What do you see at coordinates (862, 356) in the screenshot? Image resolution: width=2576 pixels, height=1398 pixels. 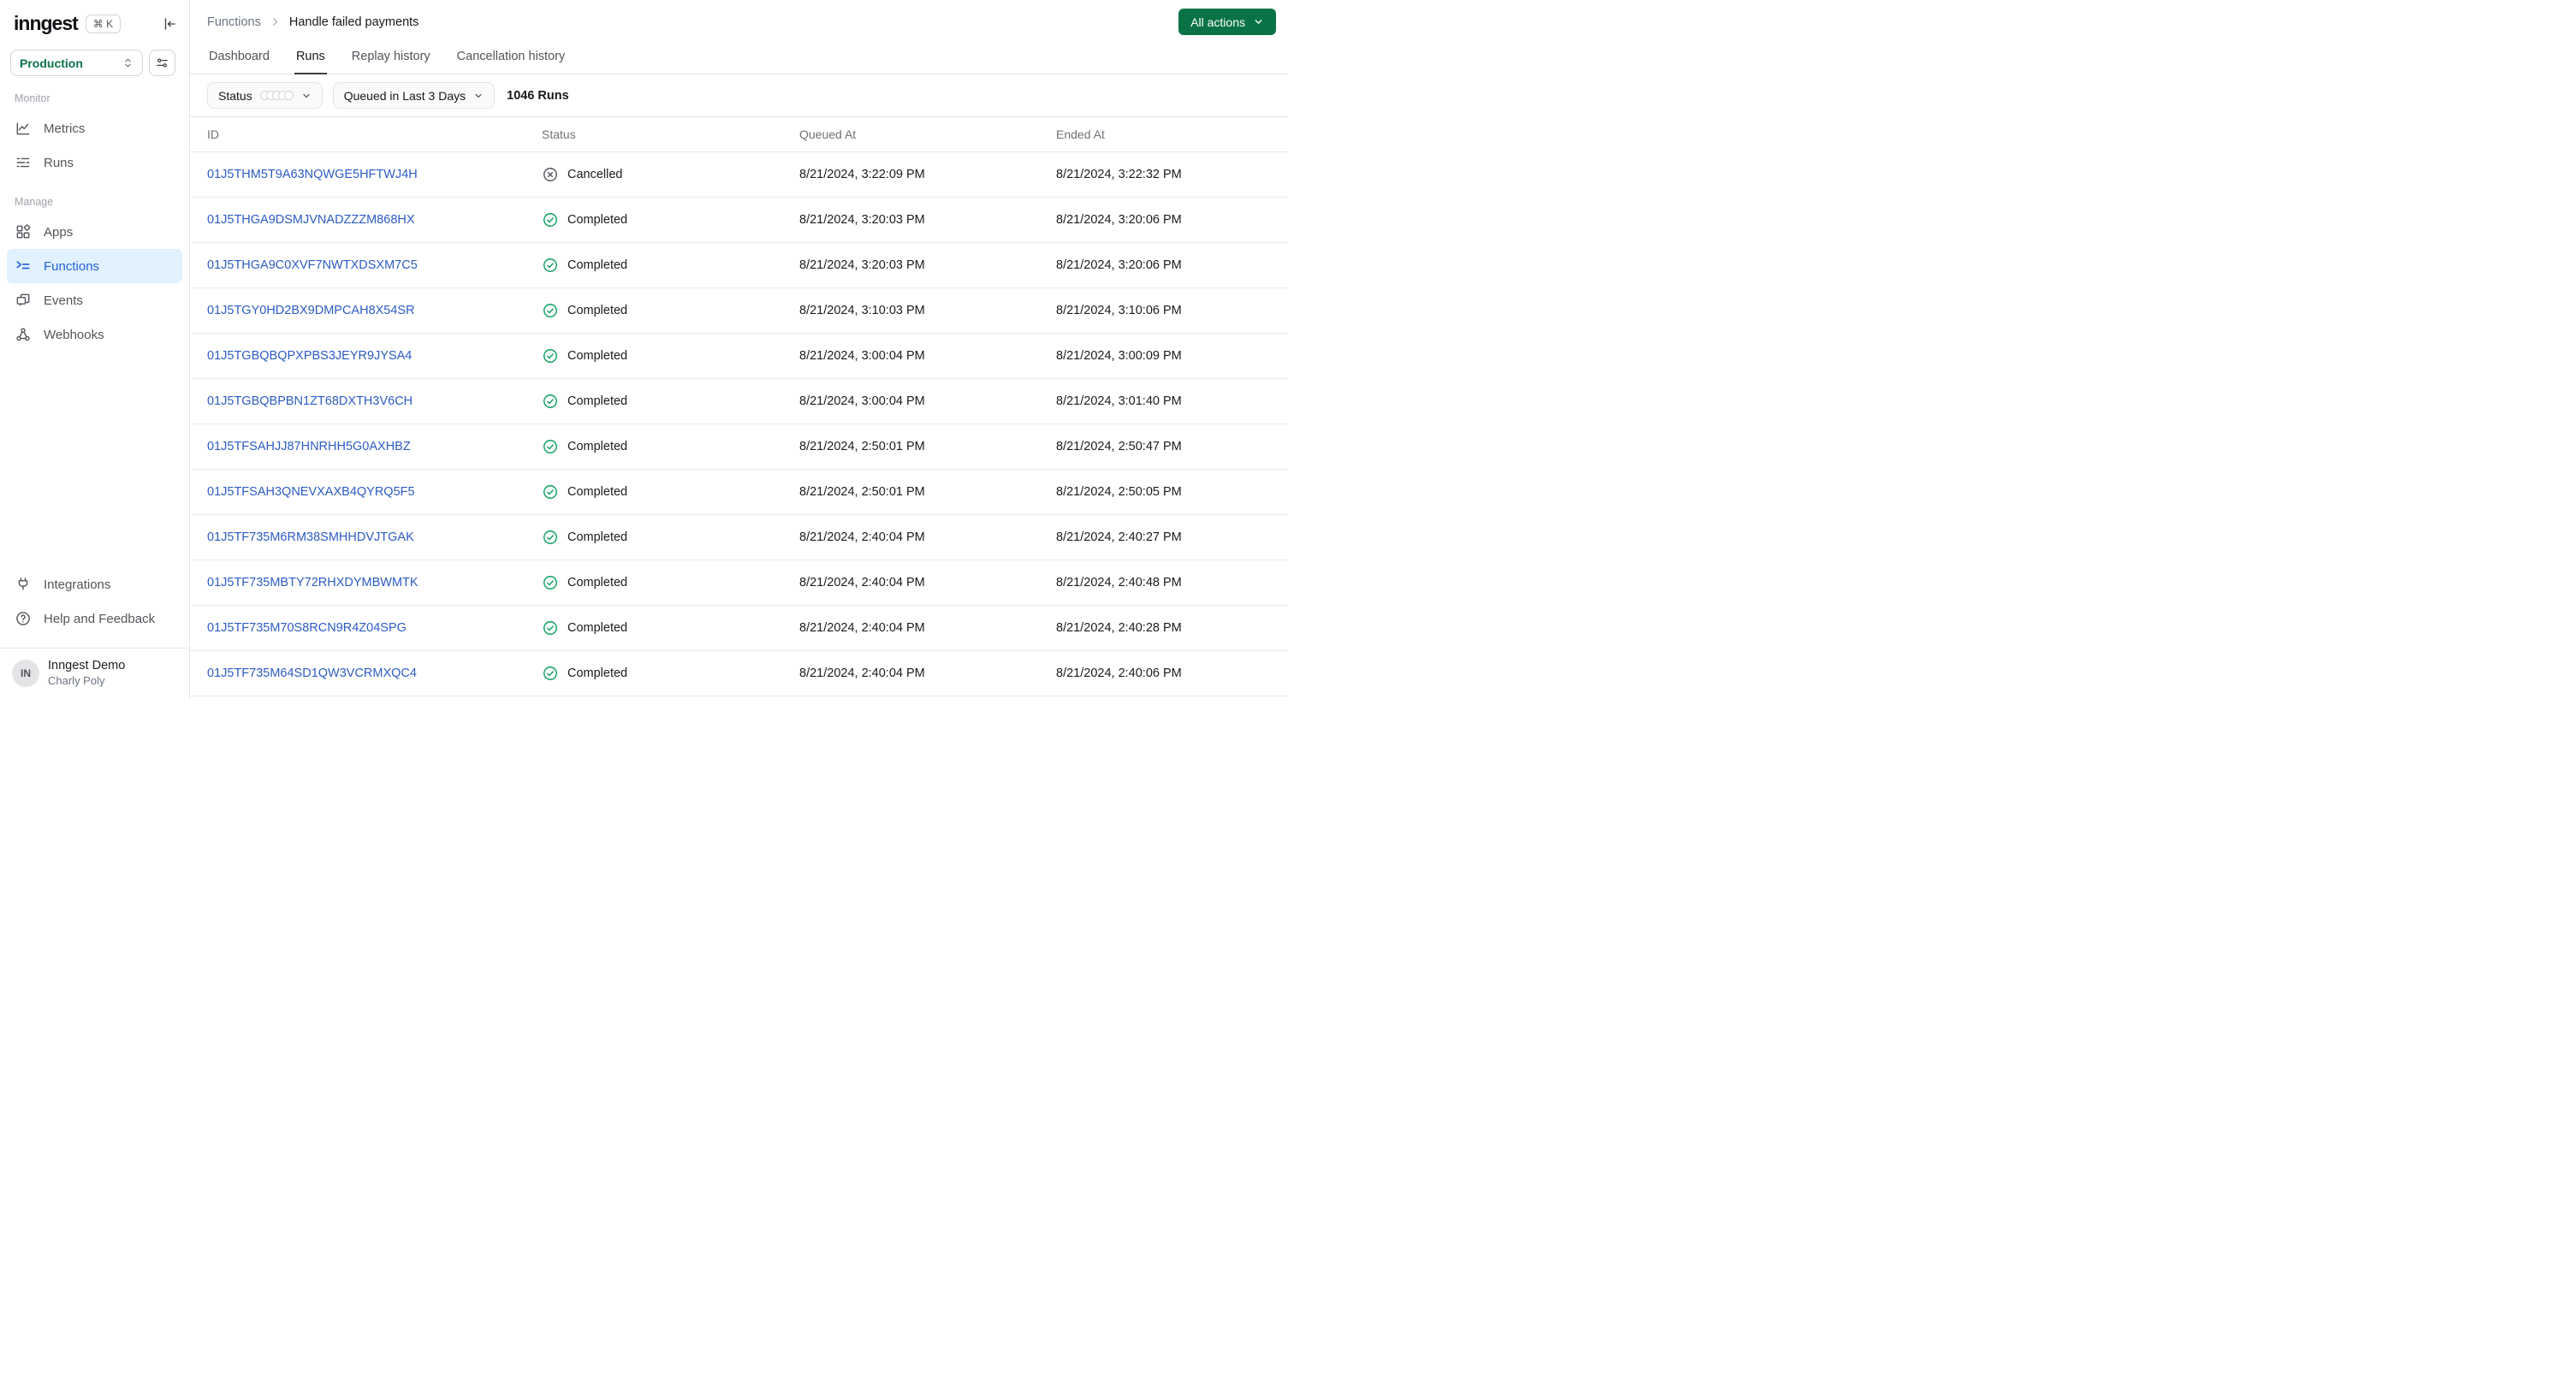 I see `queued-at-cell: 8/21/2024, 3:00:04 PM` at bounding box center [862, 356].